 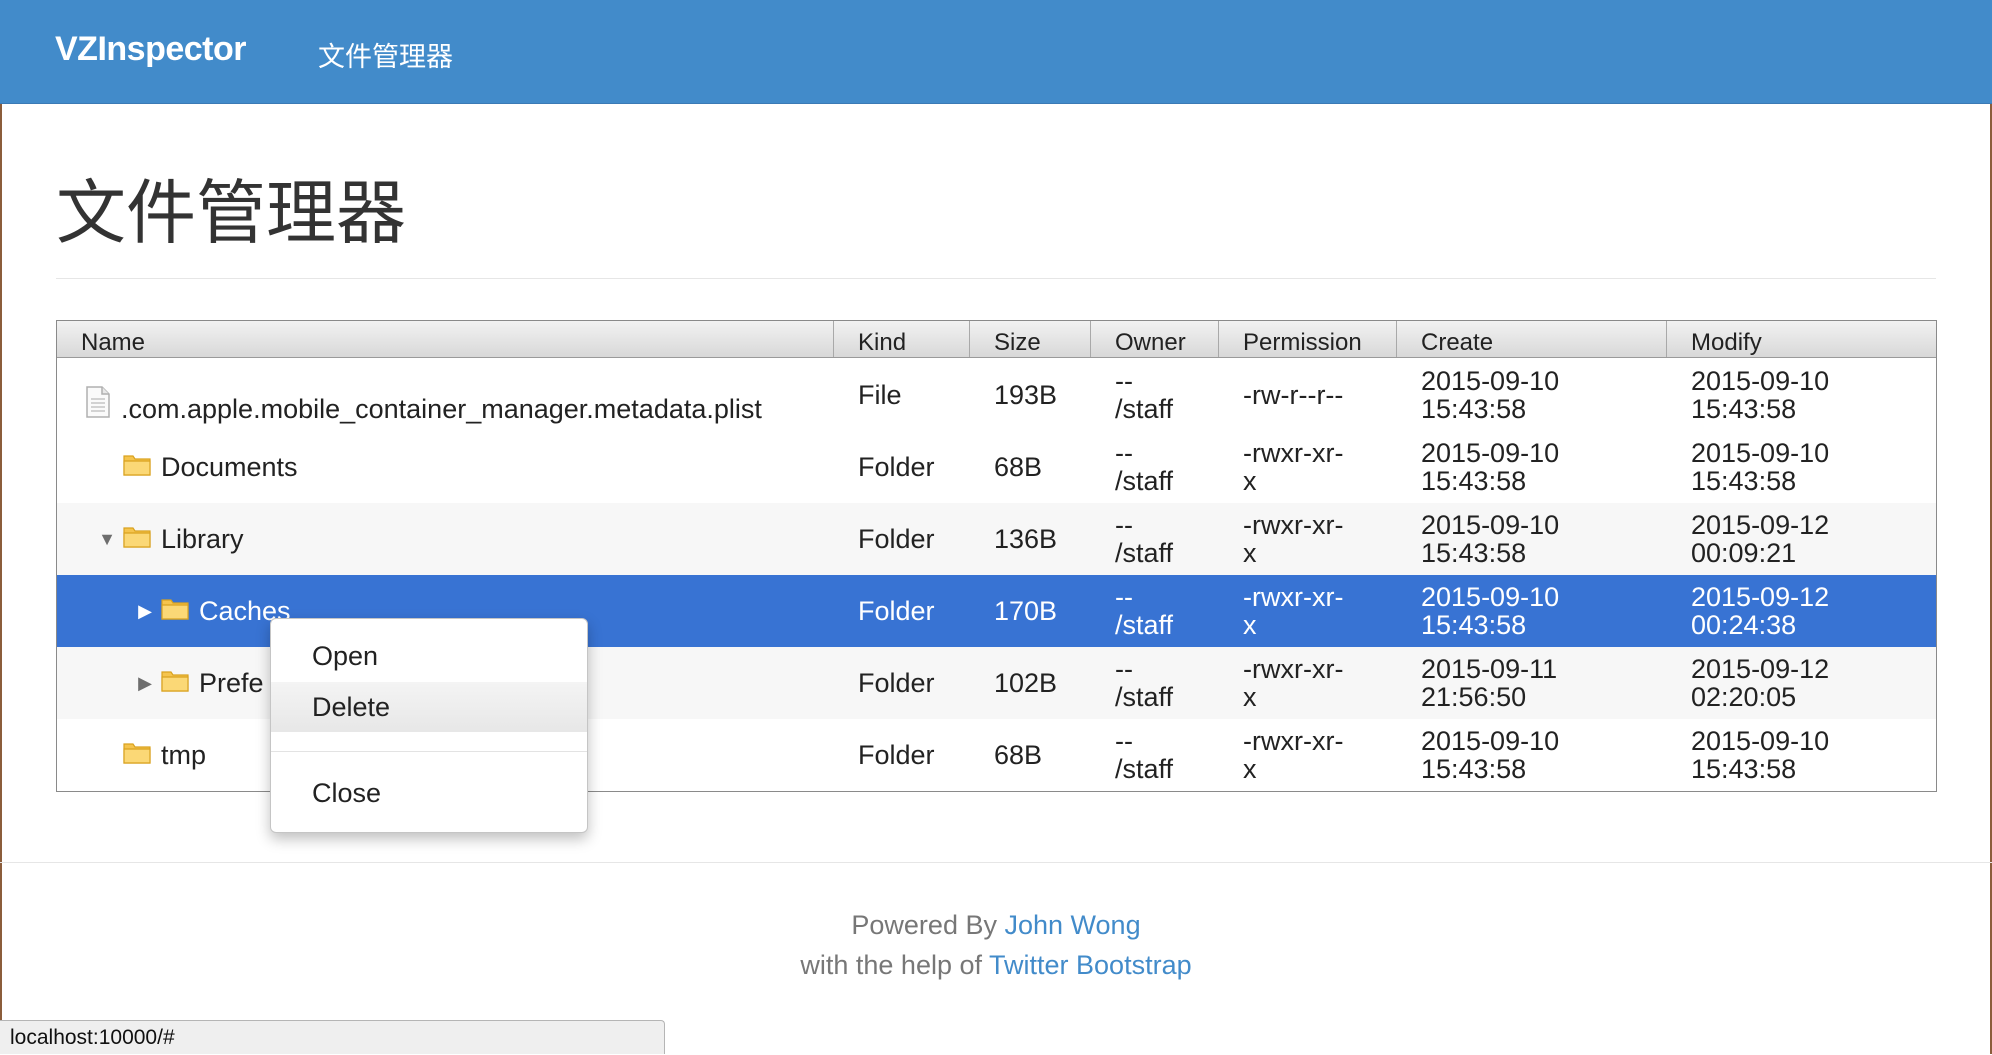 I want to click on column-header-modify: Modify, so click(x=1801, y=339).